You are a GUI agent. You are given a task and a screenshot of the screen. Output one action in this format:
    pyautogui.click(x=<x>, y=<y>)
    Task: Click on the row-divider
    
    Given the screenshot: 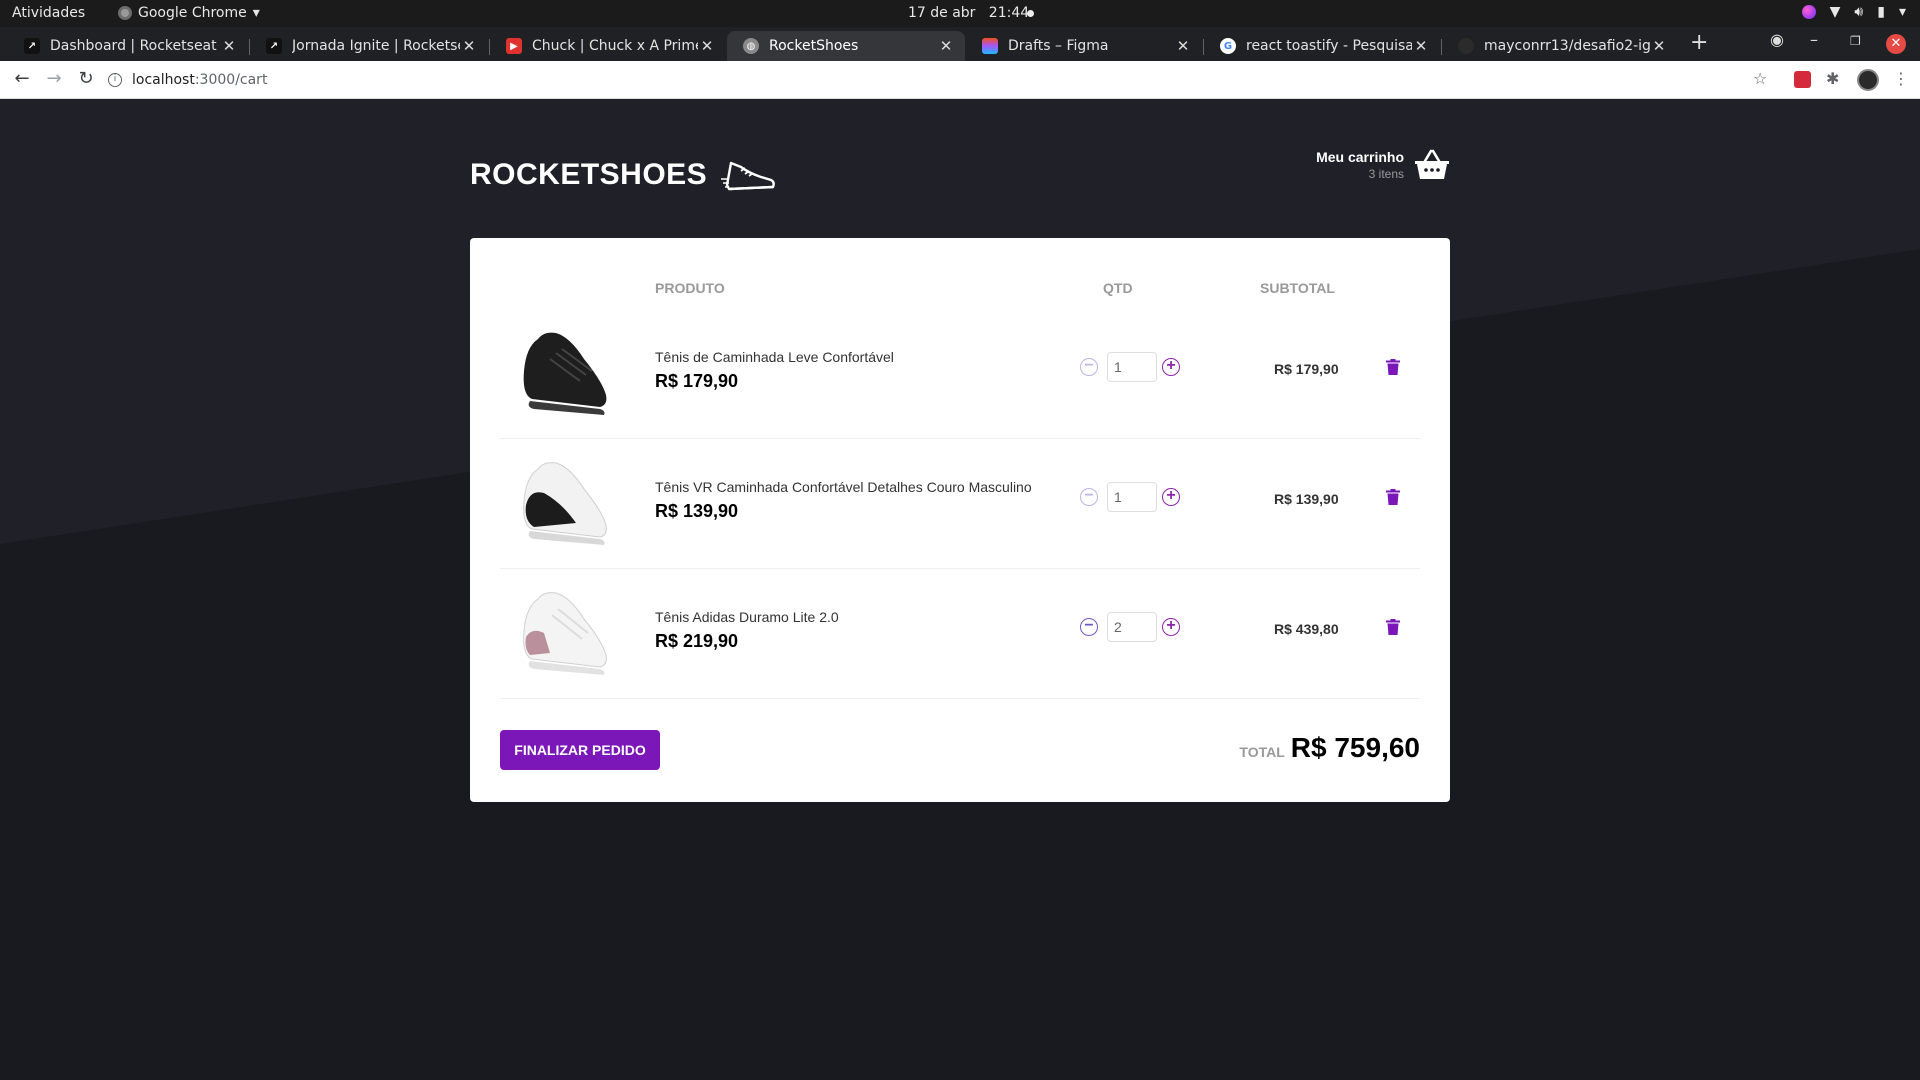 What is the action you would take?
    pyautogui.click(x=960, y=698)
    